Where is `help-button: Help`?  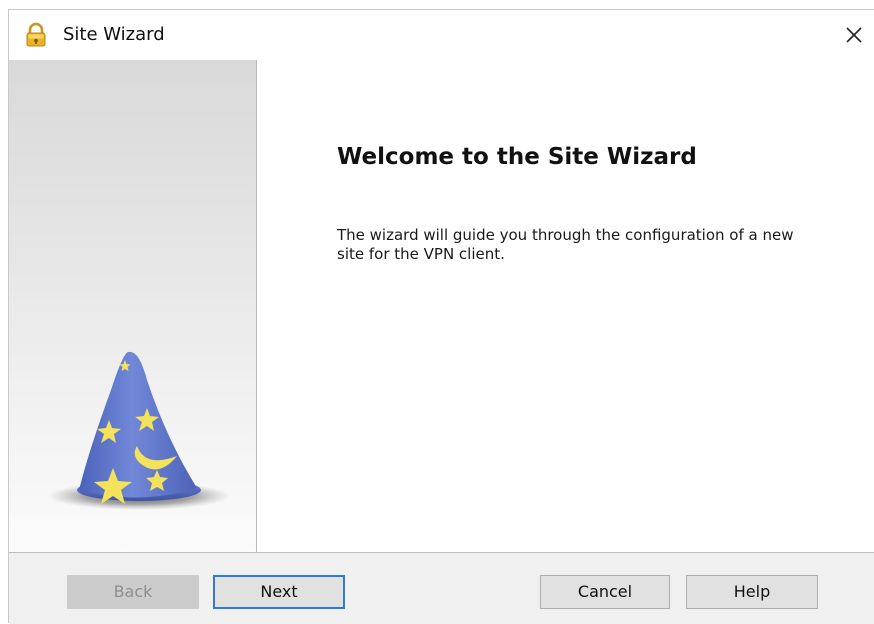
help-button: Help is located at coordinates (752, 592).